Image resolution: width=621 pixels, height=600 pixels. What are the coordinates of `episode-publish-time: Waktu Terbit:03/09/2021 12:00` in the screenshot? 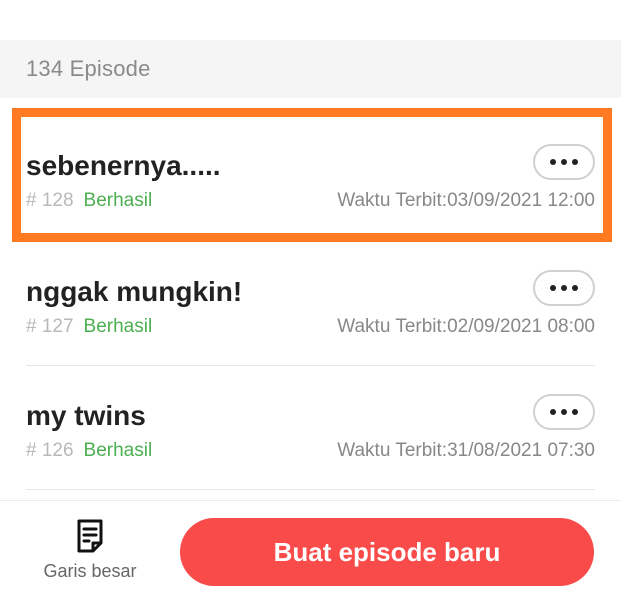 It's located at (466, 200).